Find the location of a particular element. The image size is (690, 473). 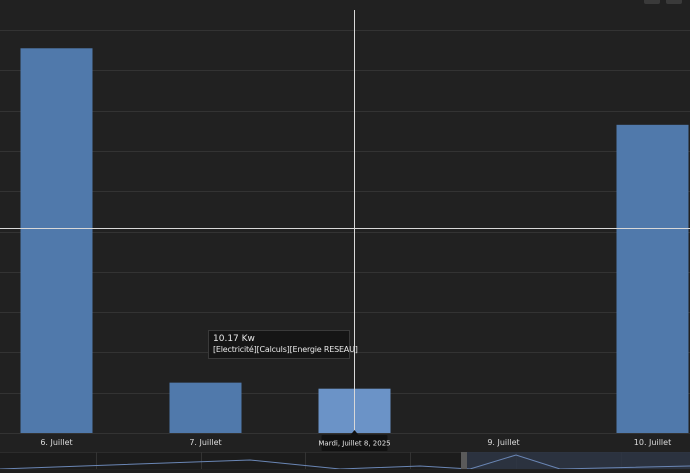

x-tick-label: 7. Juillet is located at coordinates (205, 442).